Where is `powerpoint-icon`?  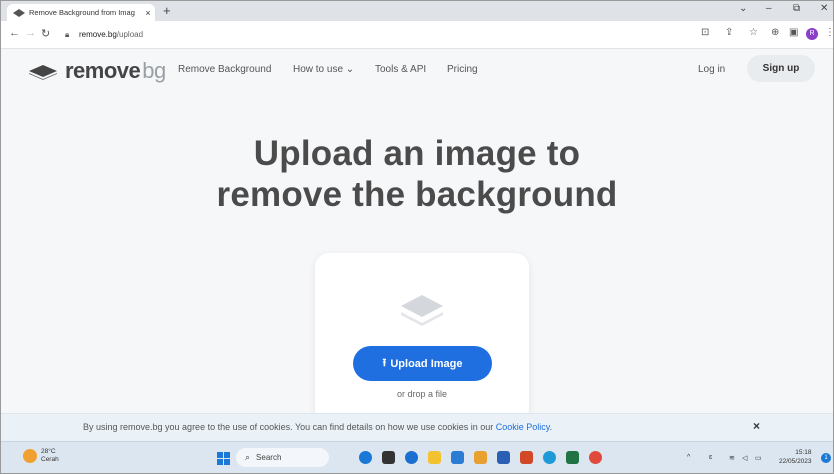
powerpoint-icon is located at coordinates (526, 457).